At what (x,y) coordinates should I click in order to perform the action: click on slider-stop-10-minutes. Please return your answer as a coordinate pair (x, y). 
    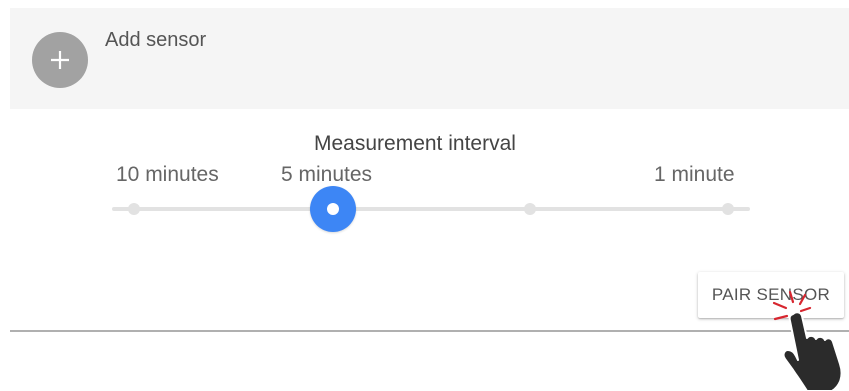
    Looking at the image, I should click on (134, 209).